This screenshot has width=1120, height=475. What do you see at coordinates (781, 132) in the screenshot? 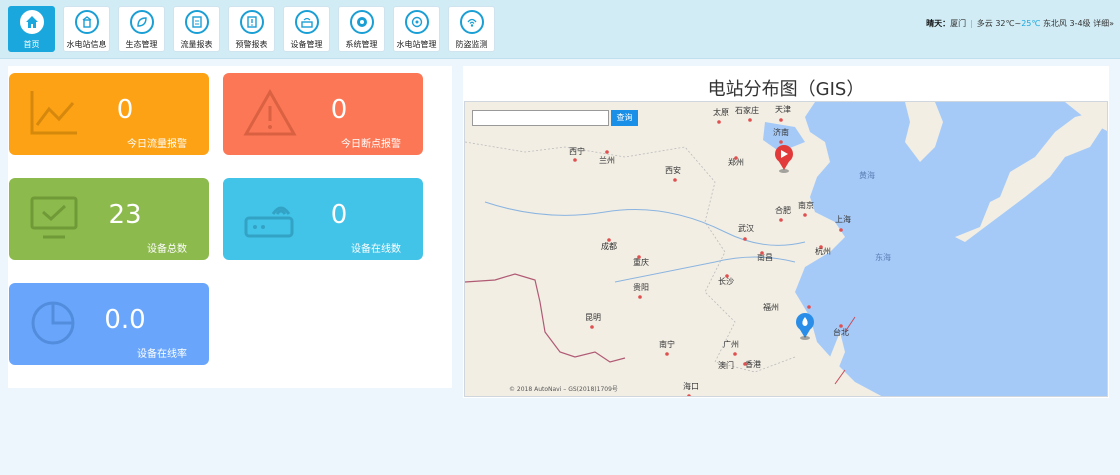
I see `city-label: 济南` at bounding box center [781, 132].